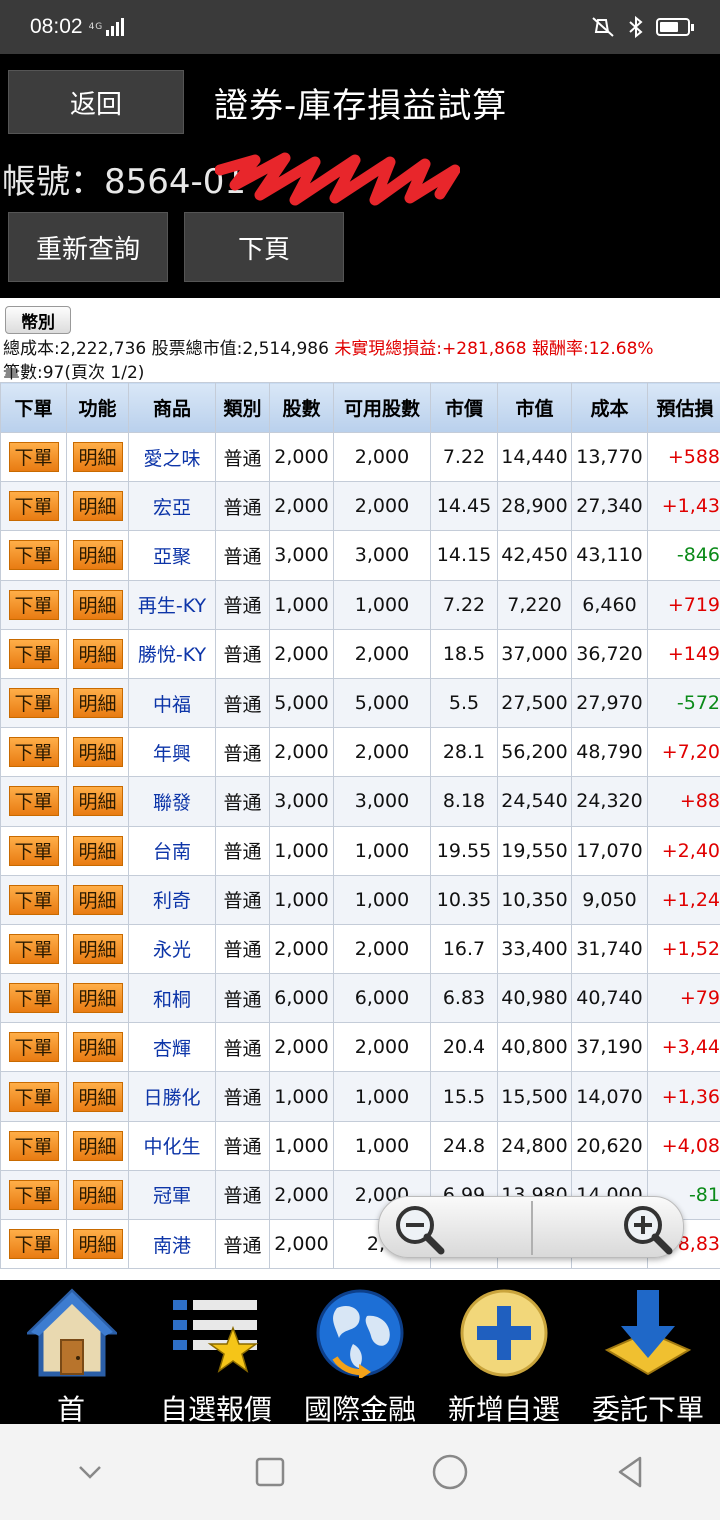 This screenshot has height=1520, width=720. Describe the element at coordinates (642, 27) in the screenshot. I see `status-icons` at that location.